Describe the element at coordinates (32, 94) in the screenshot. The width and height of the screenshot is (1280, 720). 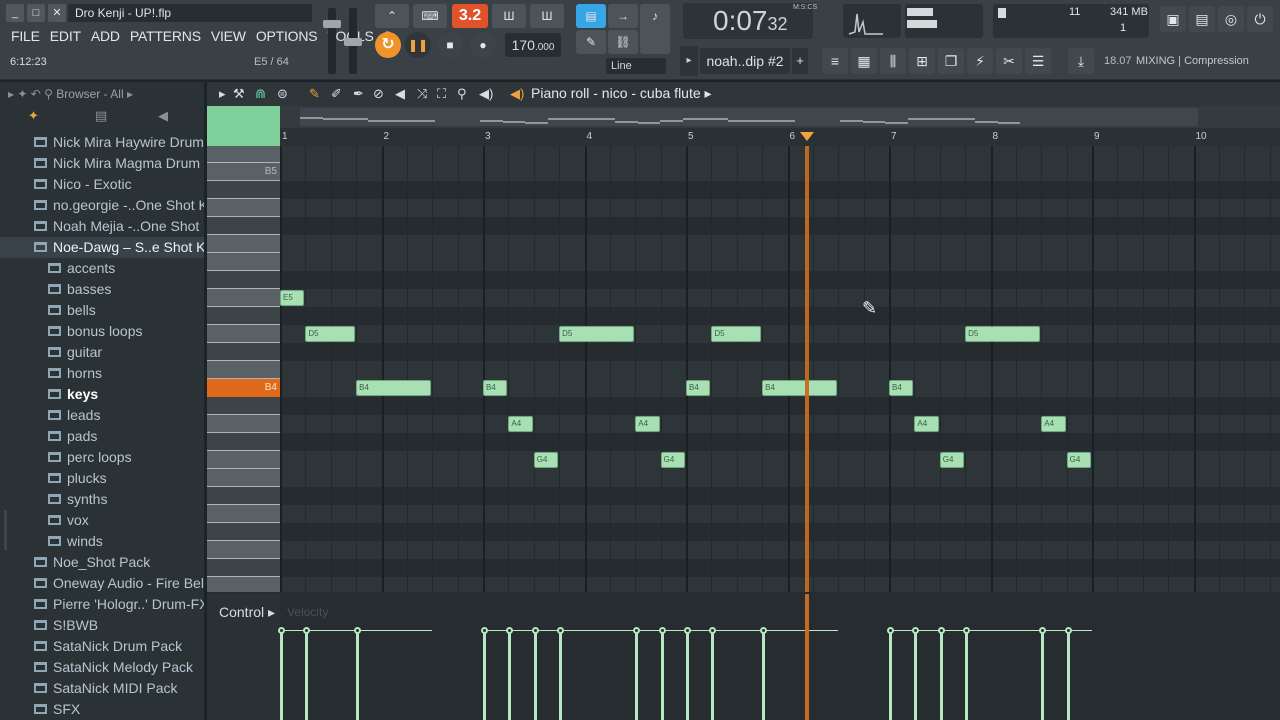
I see `browser-arrows-icon: ▸ ✦ ↶ ⚲` at that location.